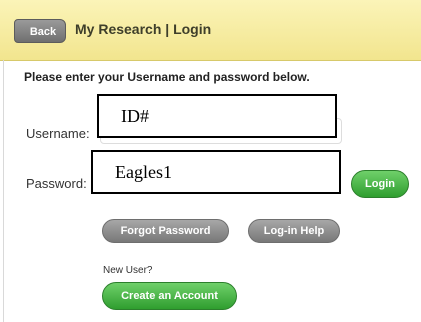 The image size is (421, 322). I want to click on create-account-button: Create an Account, so click(169, 296).